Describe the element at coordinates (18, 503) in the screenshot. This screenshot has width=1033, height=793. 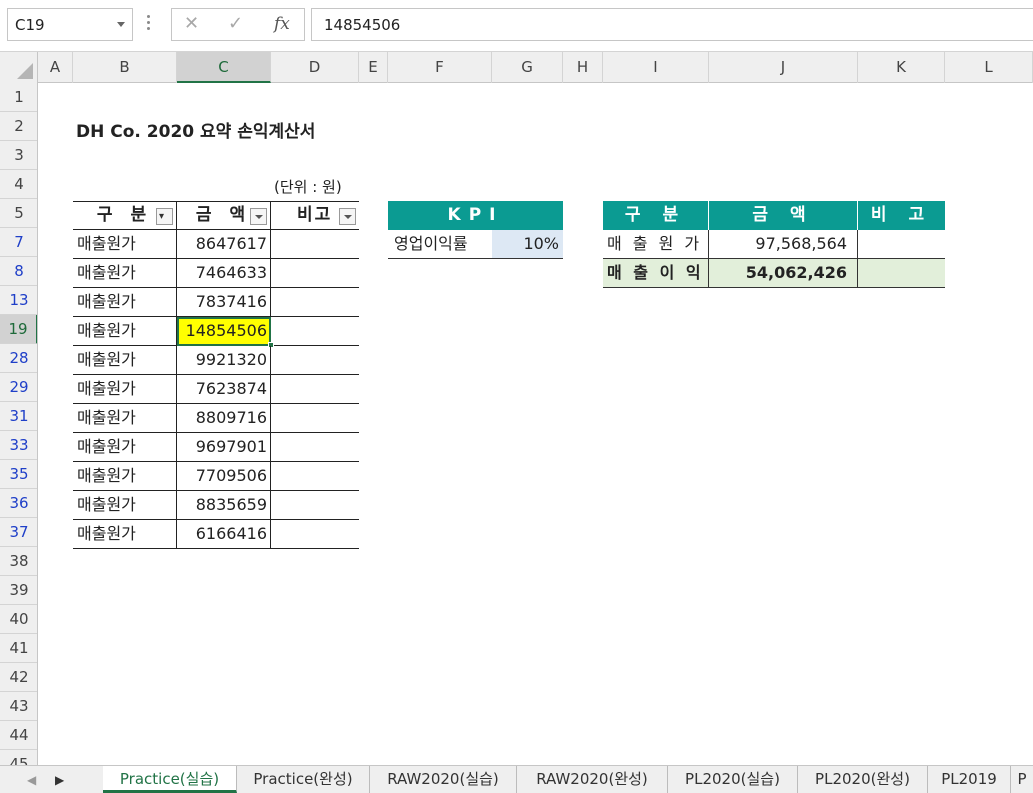
I see `row-header: 36` at that location.